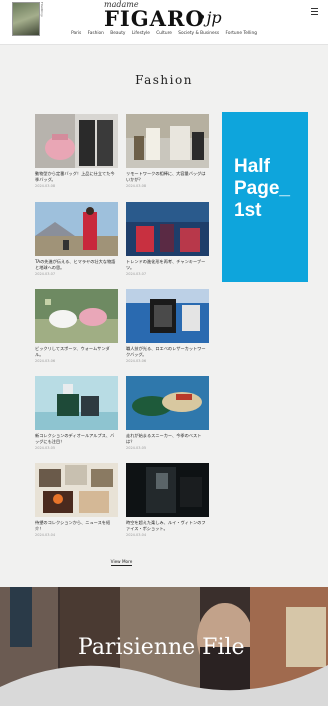 Image resolution: width=328 pixels, height=706 pixels. I want to click on banner-title: Parisienne File, so click(161, 647).